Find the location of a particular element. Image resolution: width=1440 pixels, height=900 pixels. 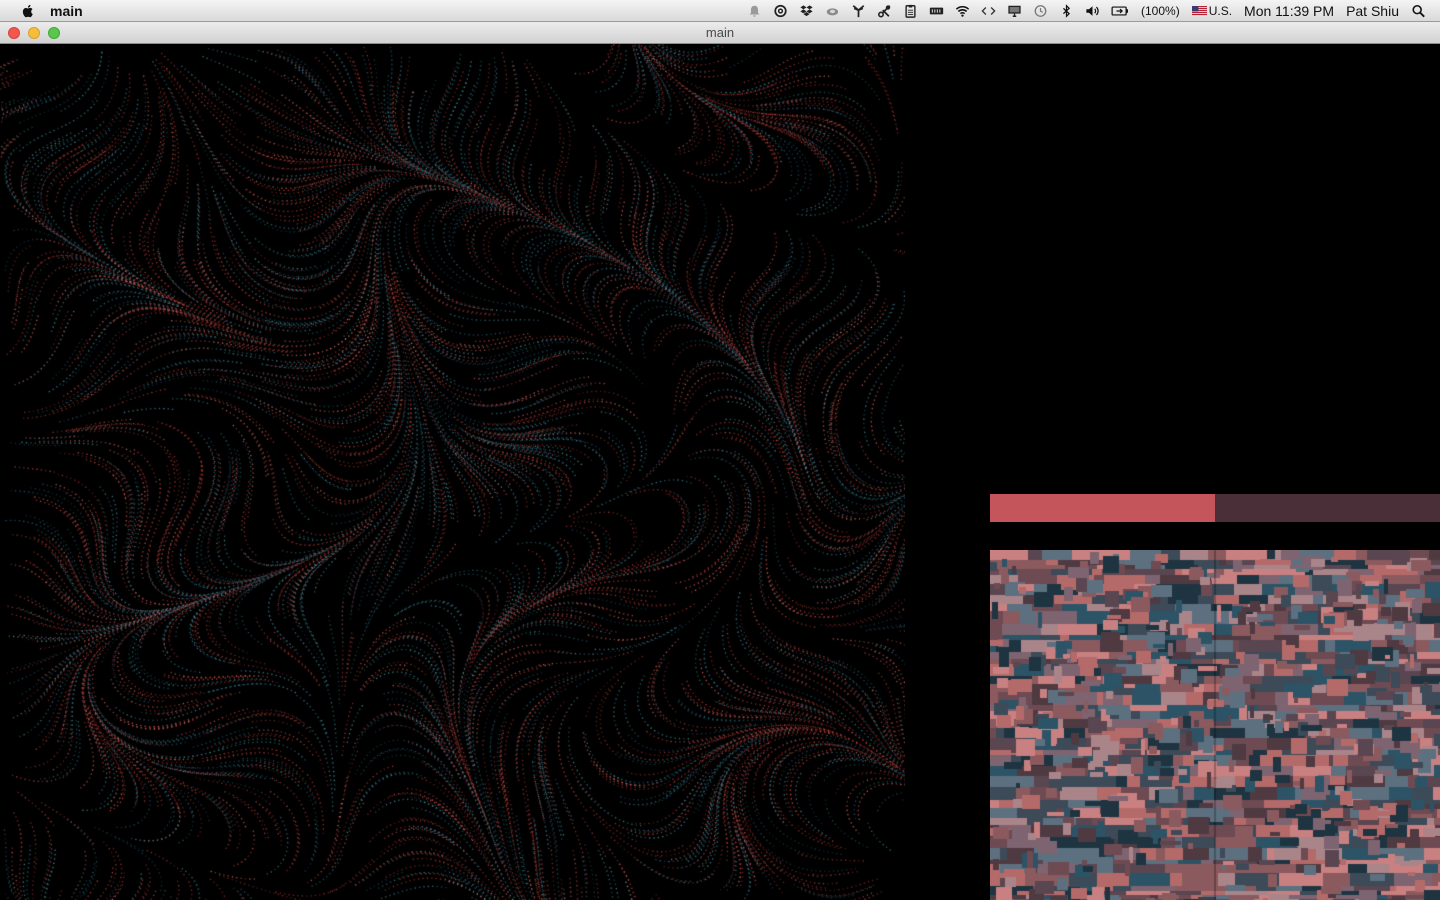

app-menu-name: main is located at coordinates (66, 11).